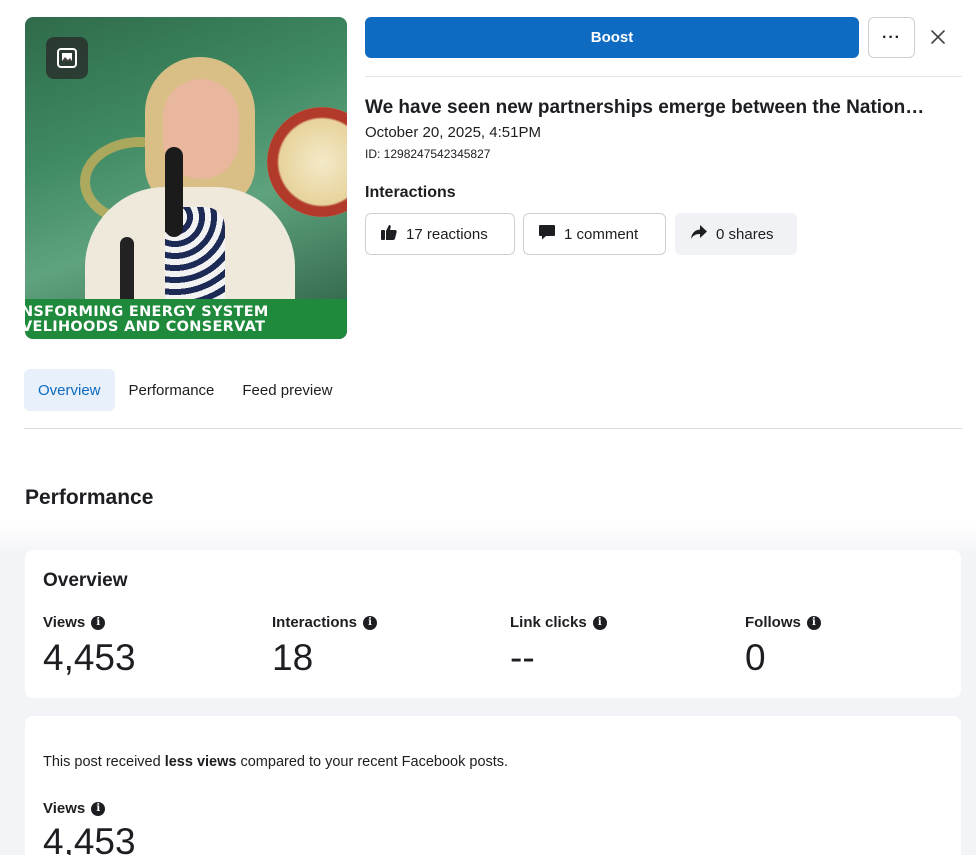  Describe the element at coordinates (307, 162) in the screenshot. I see `thumbnail-seal-right` at that location.